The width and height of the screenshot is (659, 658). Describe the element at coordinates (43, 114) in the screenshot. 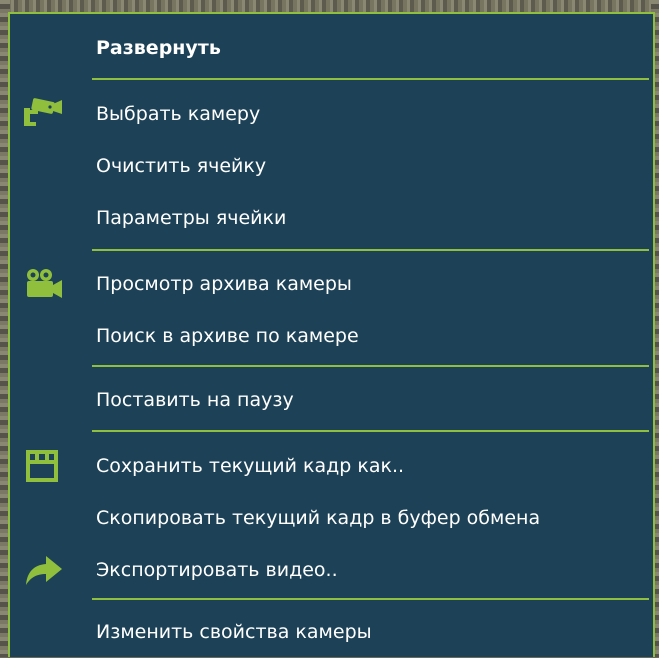

I see `security-camera-icon` at that location.